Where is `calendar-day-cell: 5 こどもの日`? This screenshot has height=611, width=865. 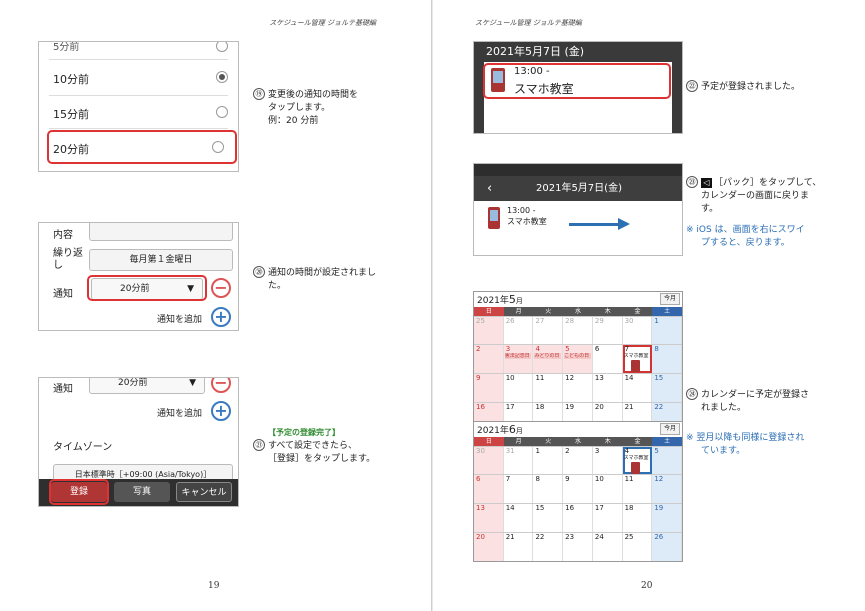
calendar-day-cell: 5 こどもの日 is located at coordinates (578, 359).